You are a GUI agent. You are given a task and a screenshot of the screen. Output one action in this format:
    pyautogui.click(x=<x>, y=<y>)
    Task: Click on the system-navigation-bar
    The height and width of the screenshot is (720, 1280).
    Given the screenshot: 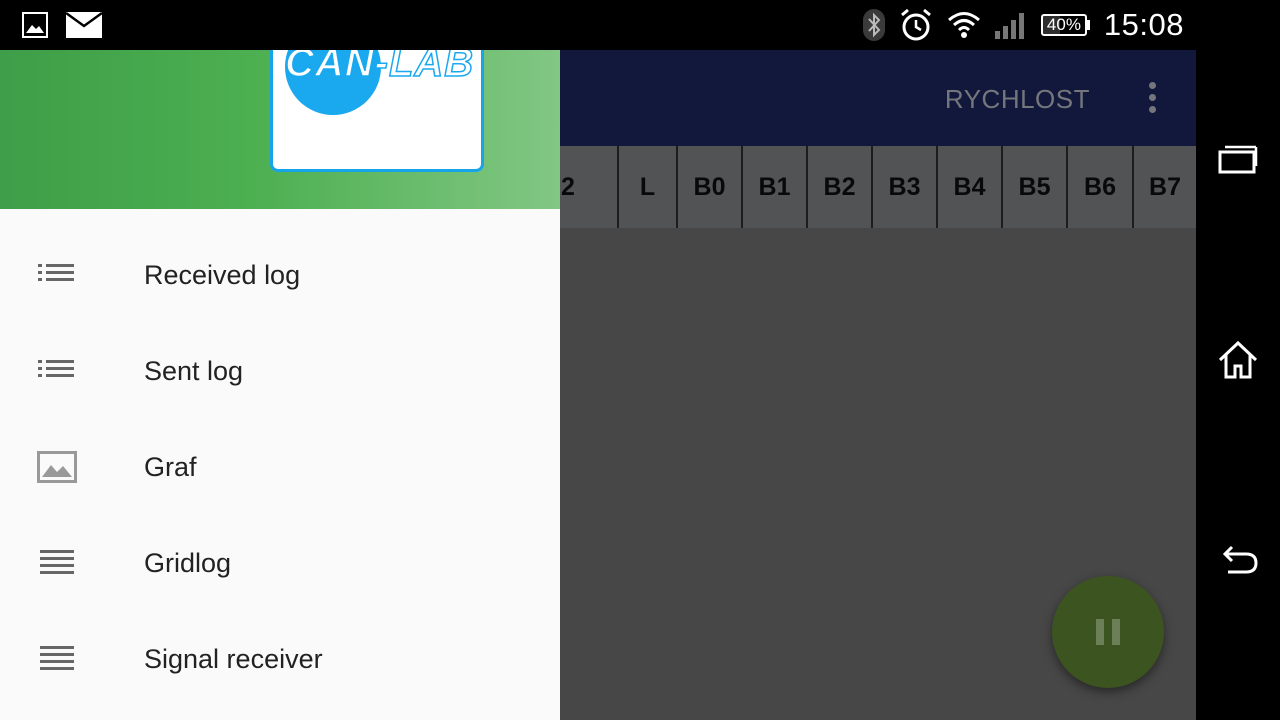 What is the action you would take?
    pyautogui.click(x=1238, y=360)
    